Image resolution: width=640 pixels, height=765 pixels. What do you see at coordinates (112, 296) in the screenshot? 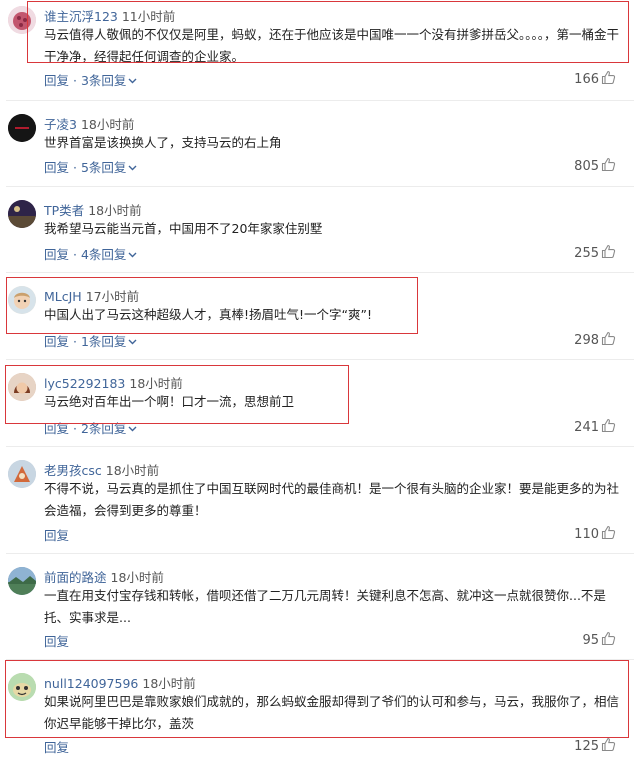
I see `timestamp: 17小时前` at bounding box center [112, 296].